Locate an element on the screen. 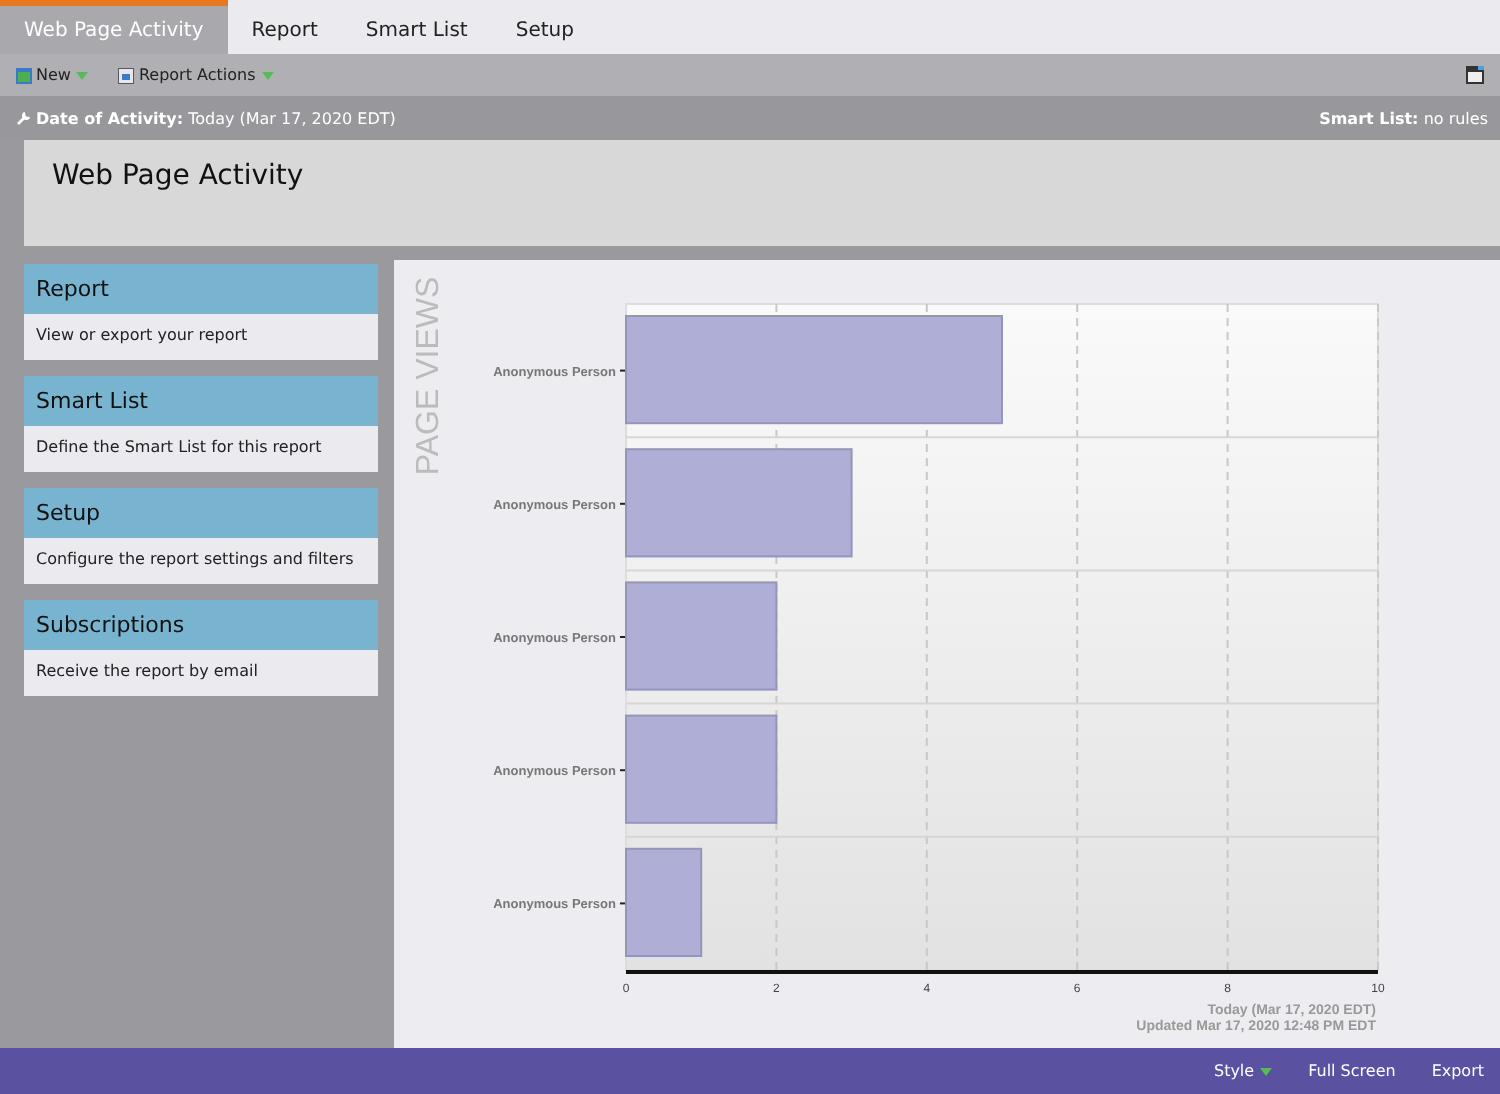 The height and width of the screenshot is (1094, 1500). card-title: Report is located at coordinates (201, 289).